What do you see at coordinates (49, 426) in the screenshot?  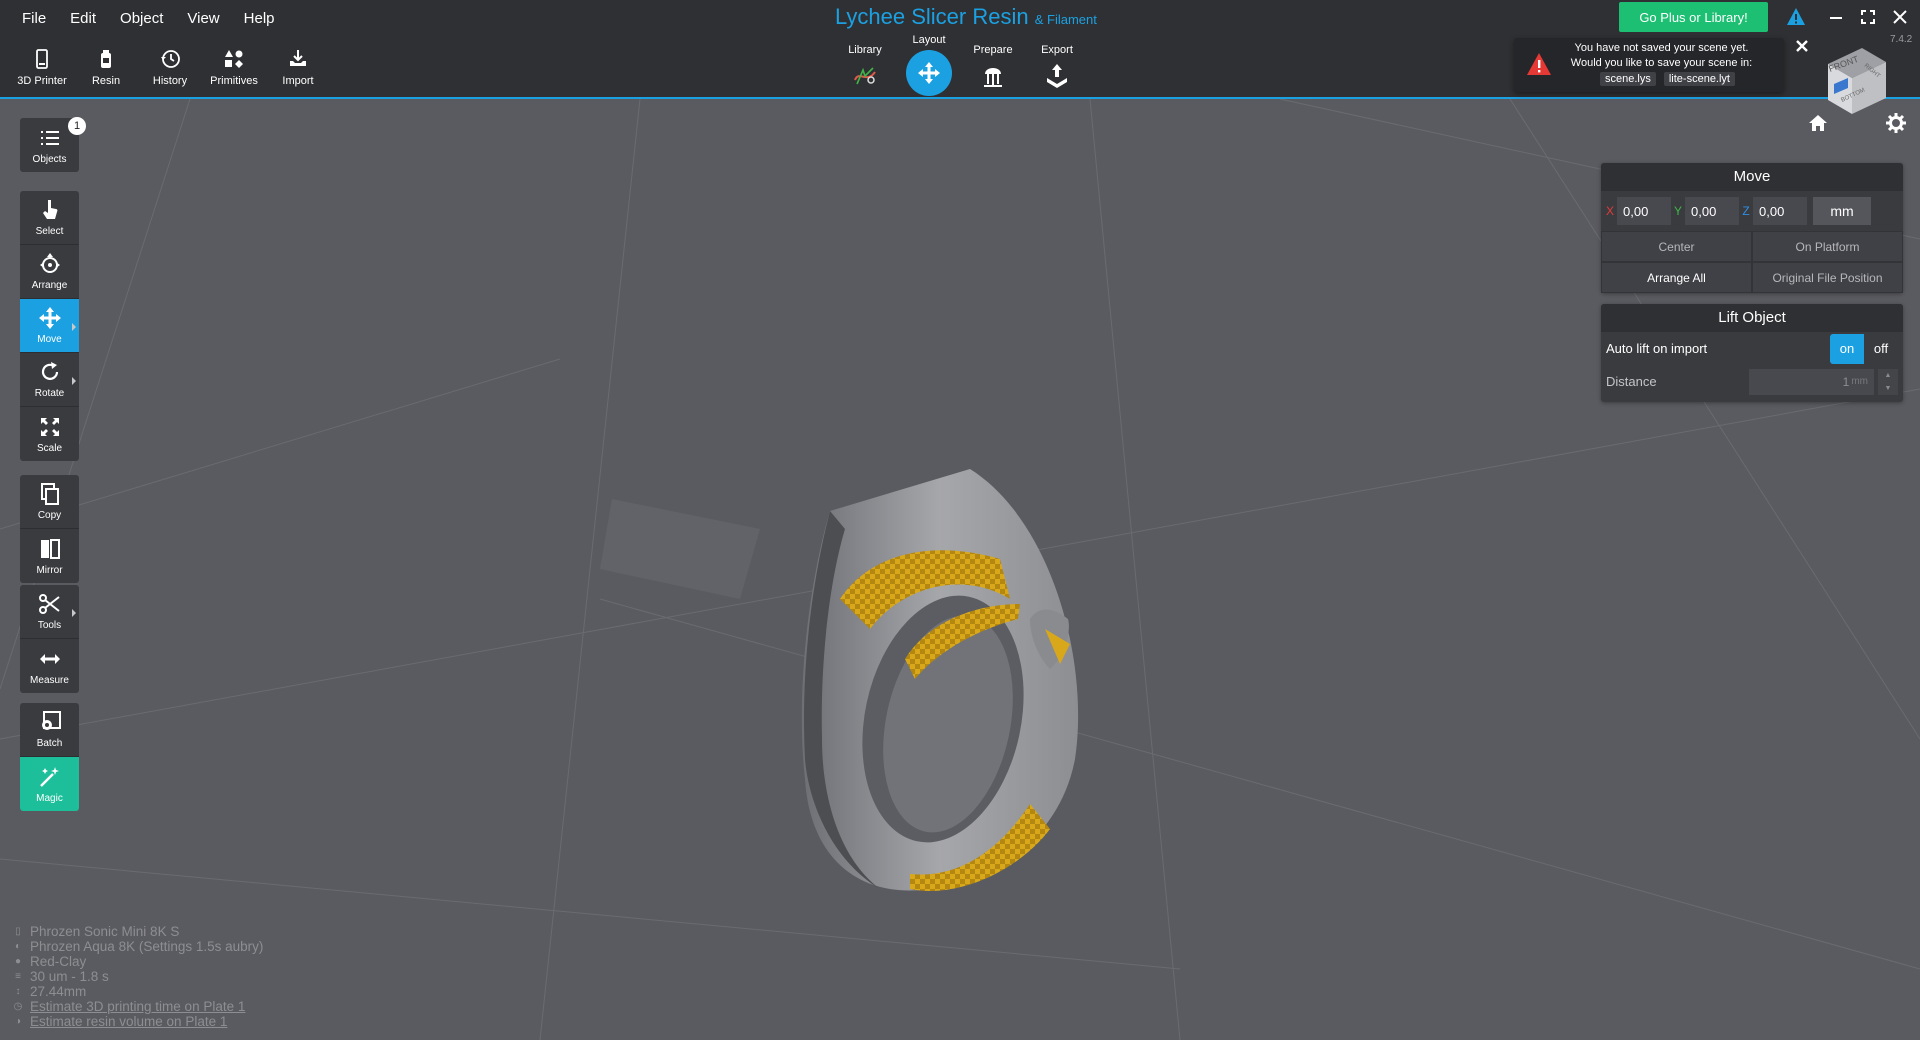 I see `scale-icon` at bounding box center [49, 426].